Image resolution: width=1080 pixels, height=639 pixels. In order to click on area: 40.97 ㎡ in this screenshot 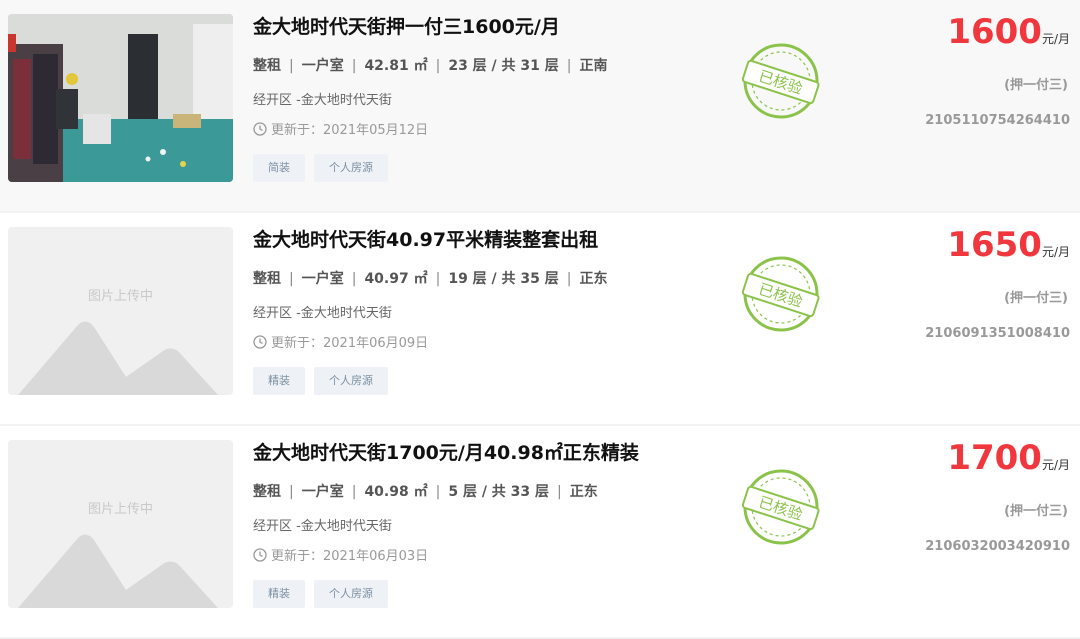, I will do `click(396, 279)`.